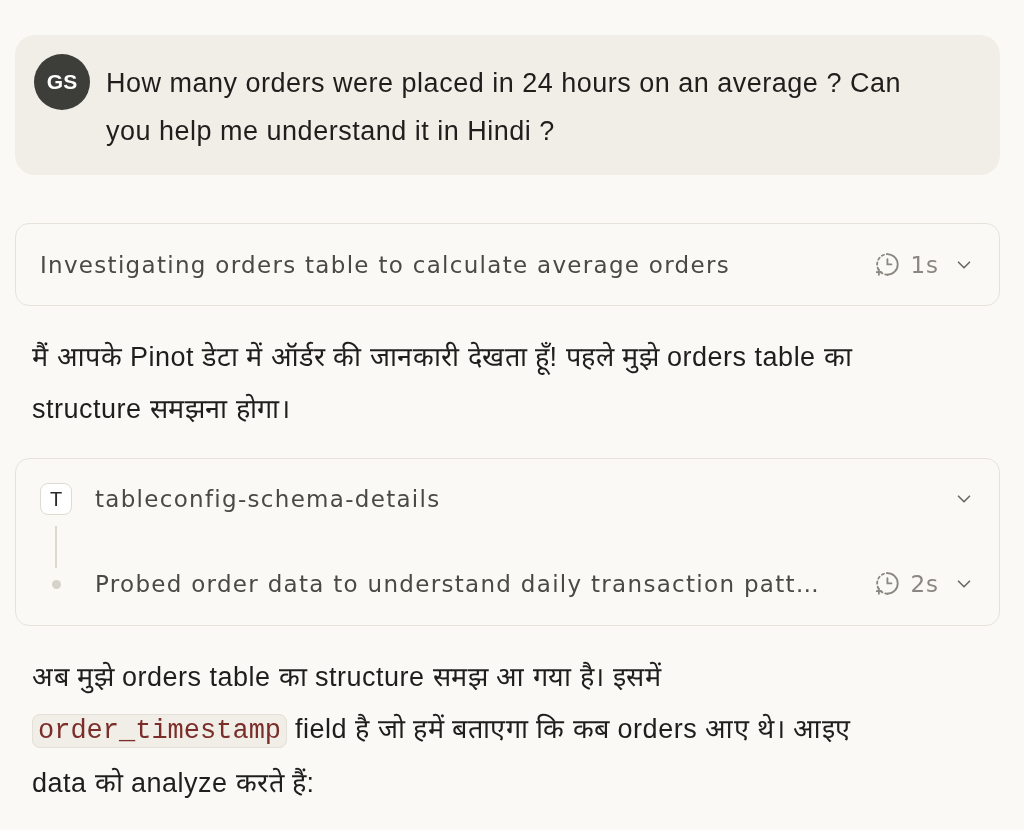 The image size is (1024, 830). Describe the element at coordinates (385, 264) in the screenshot. I see `step-title: Investigating orders table to calculate average orders` at that location.